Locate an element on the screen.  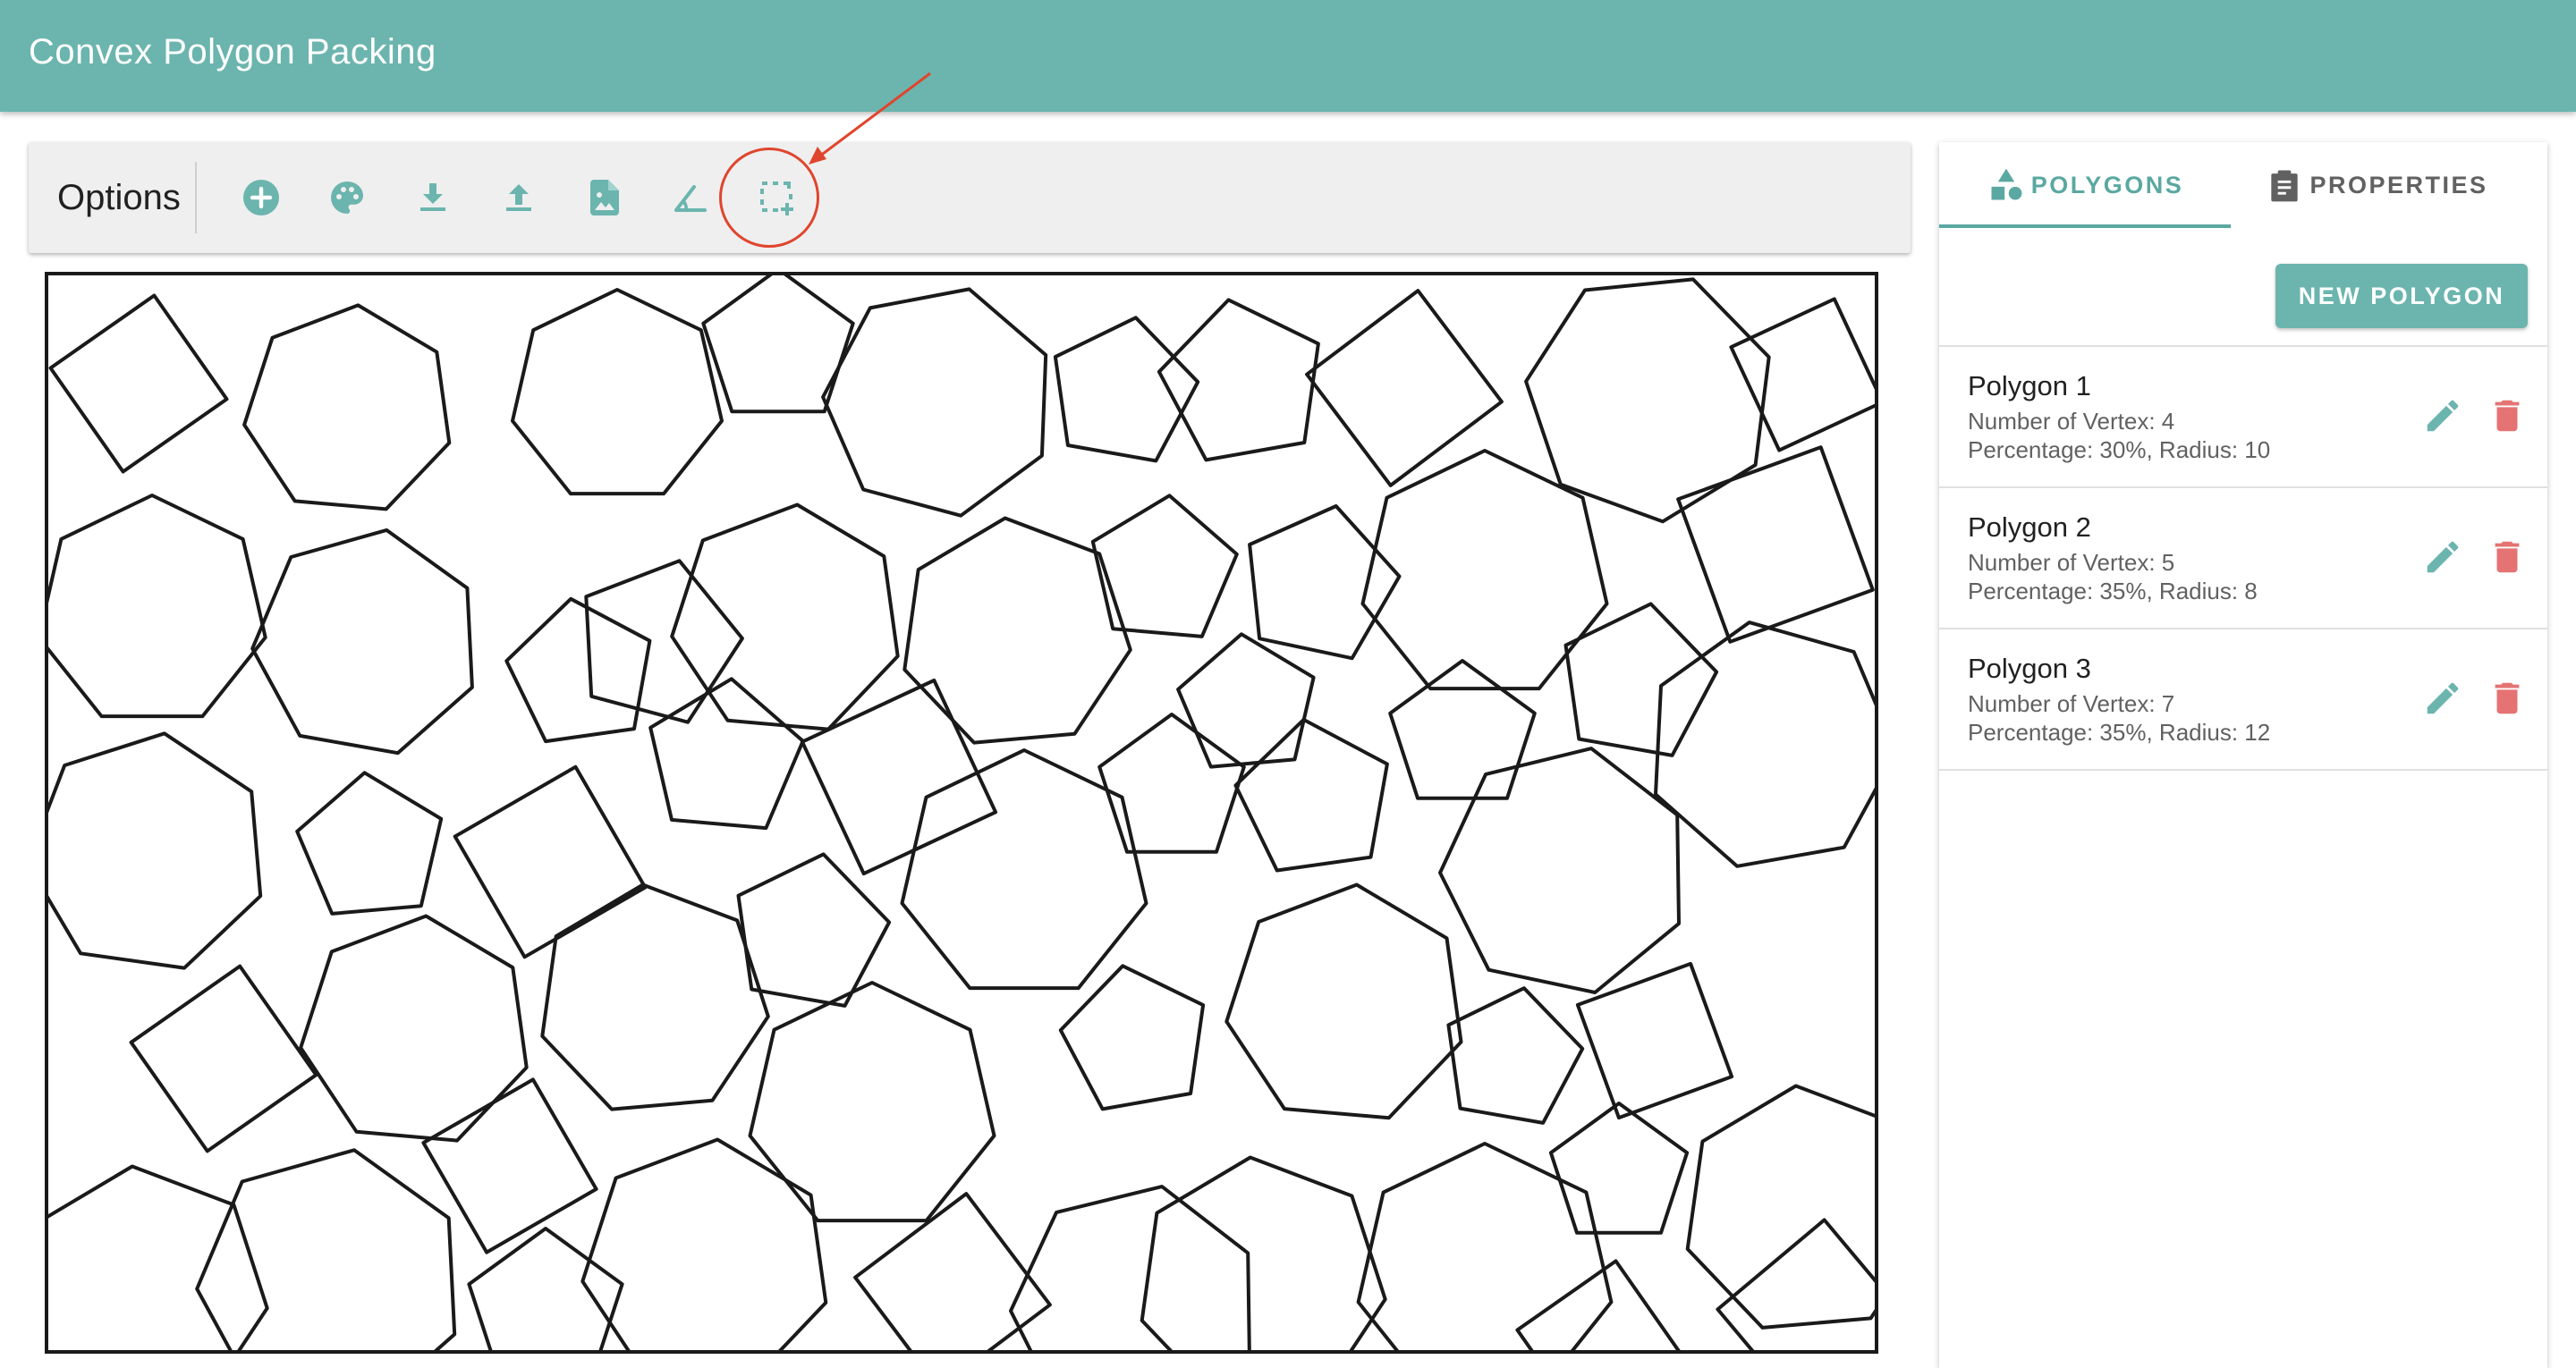
upload-icon is located at coordinates (518, 198).